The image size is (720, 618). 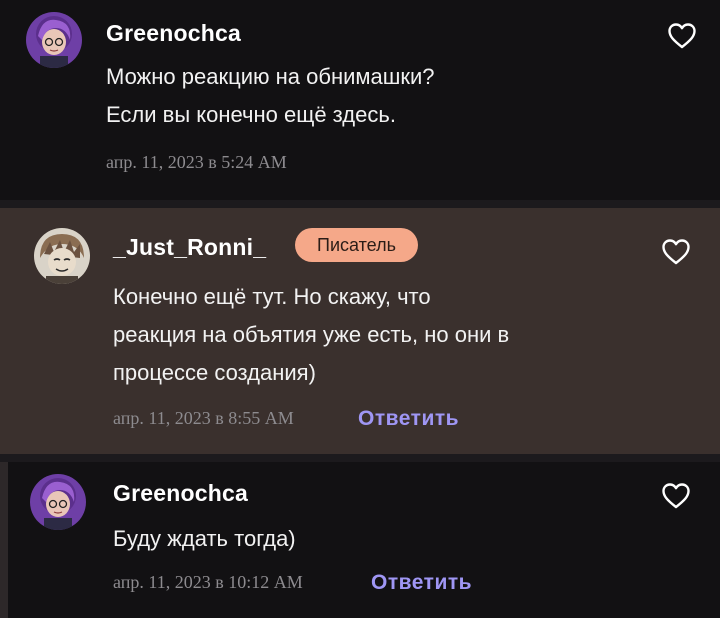 I want to click on comment-line: Можно реакцию на обнимашки?, so click(x=270, y=76).